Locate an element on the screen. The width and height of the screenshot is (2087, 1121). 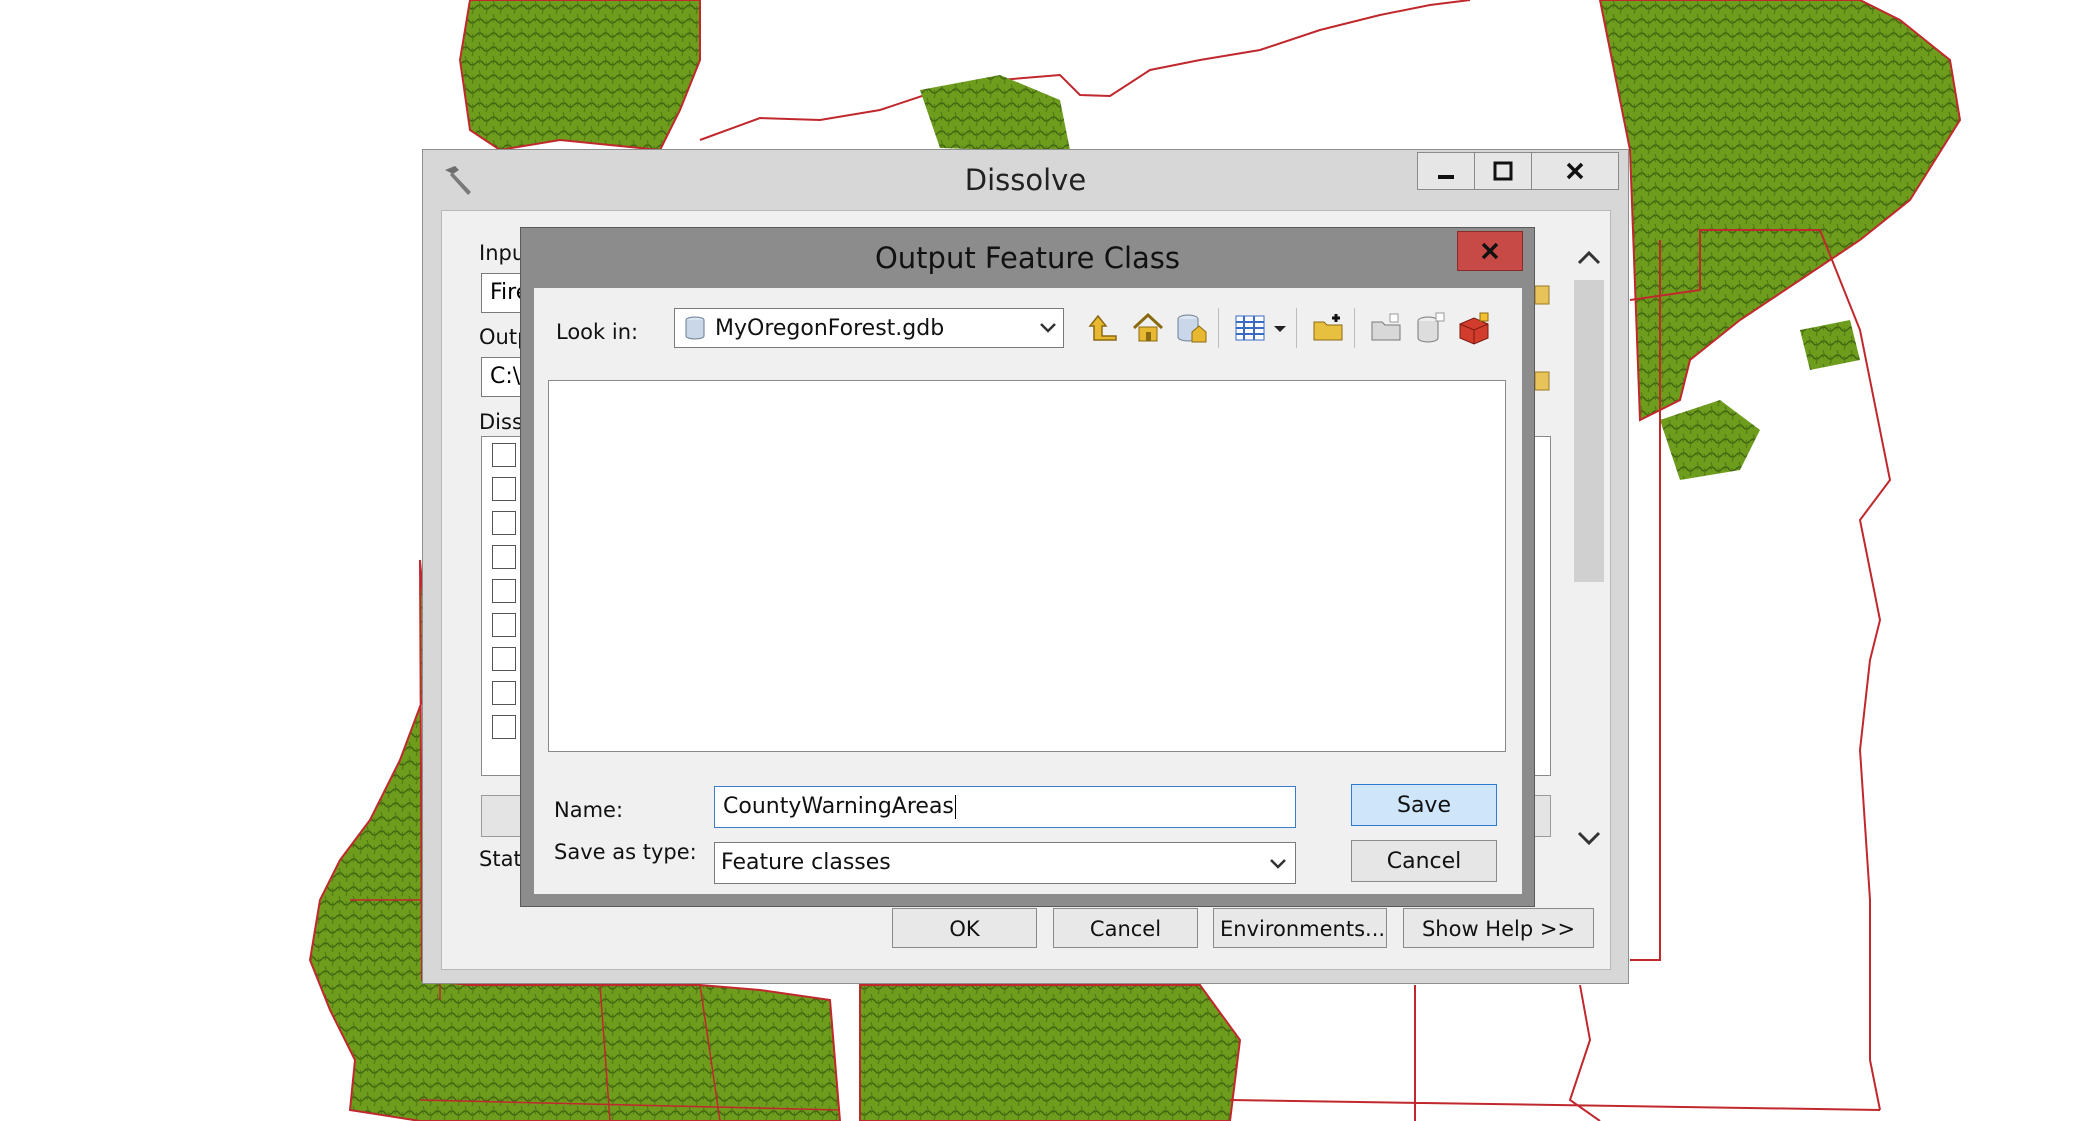
maximize-icon is located at coordinates (1503, 171).